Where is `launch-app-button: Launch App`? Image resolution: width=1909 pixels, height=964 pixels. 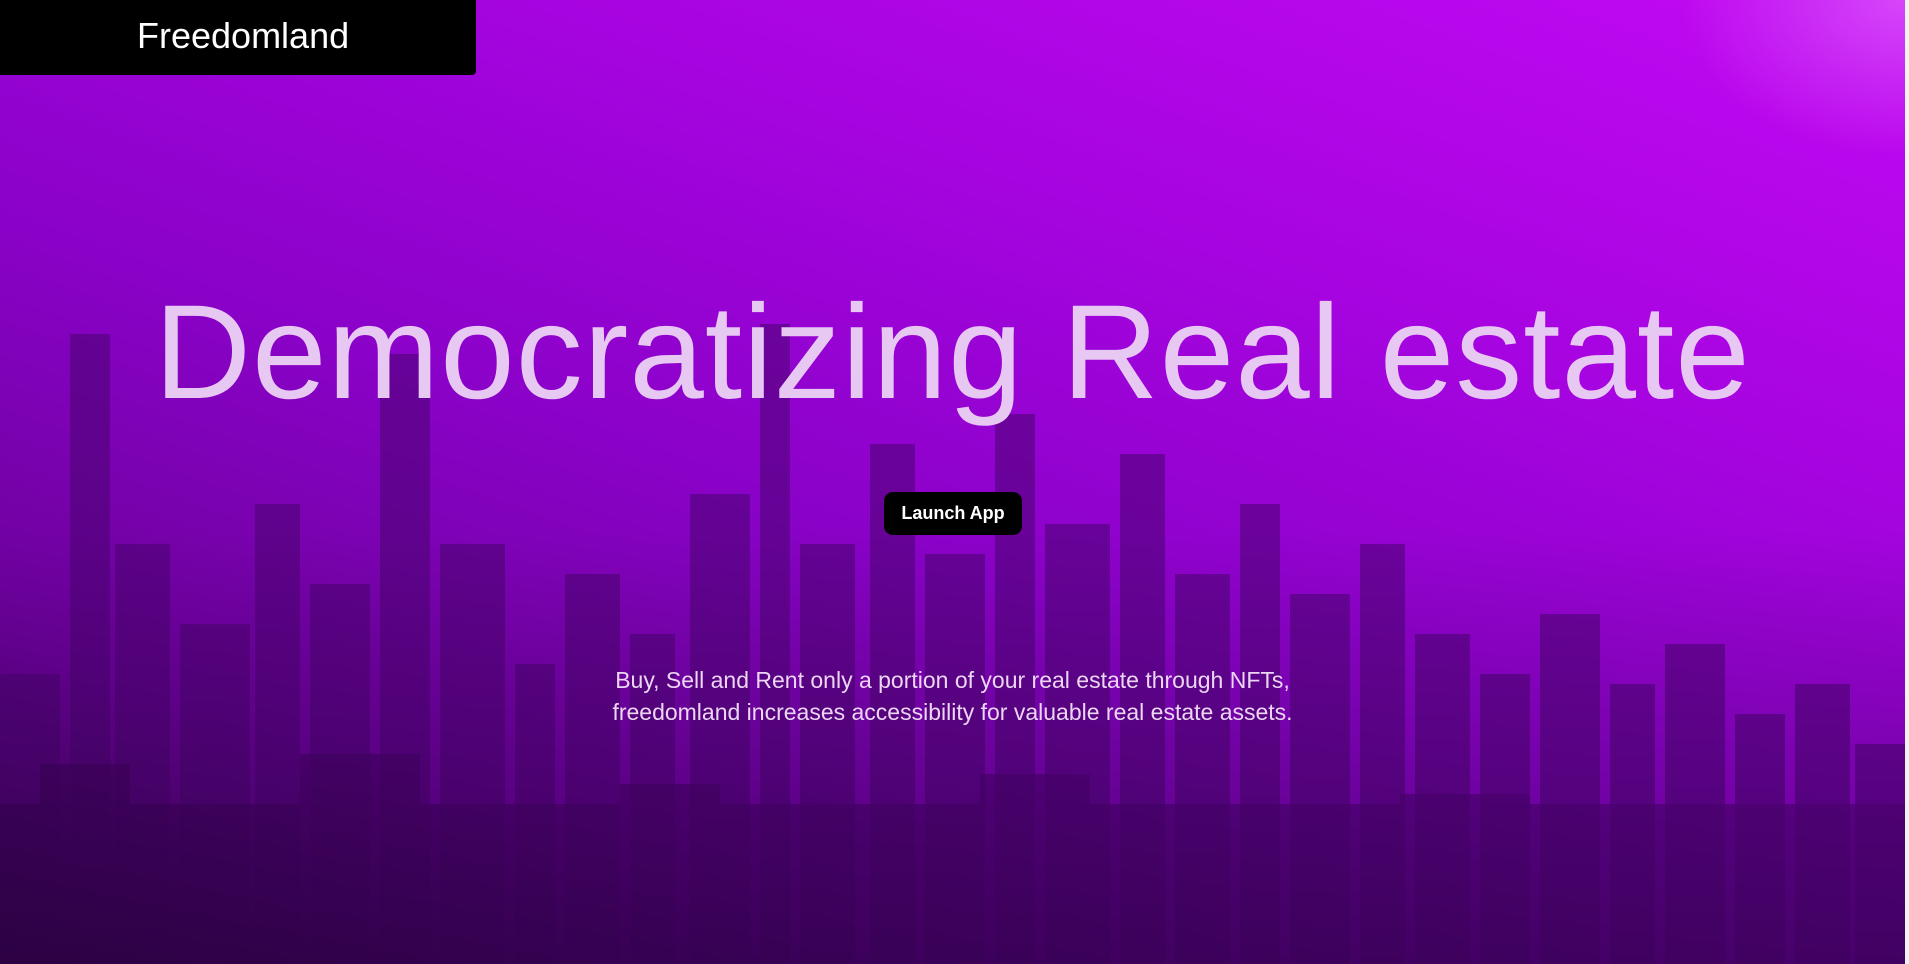
launch-app-button: Launch App is located at coordinates (953, 513).